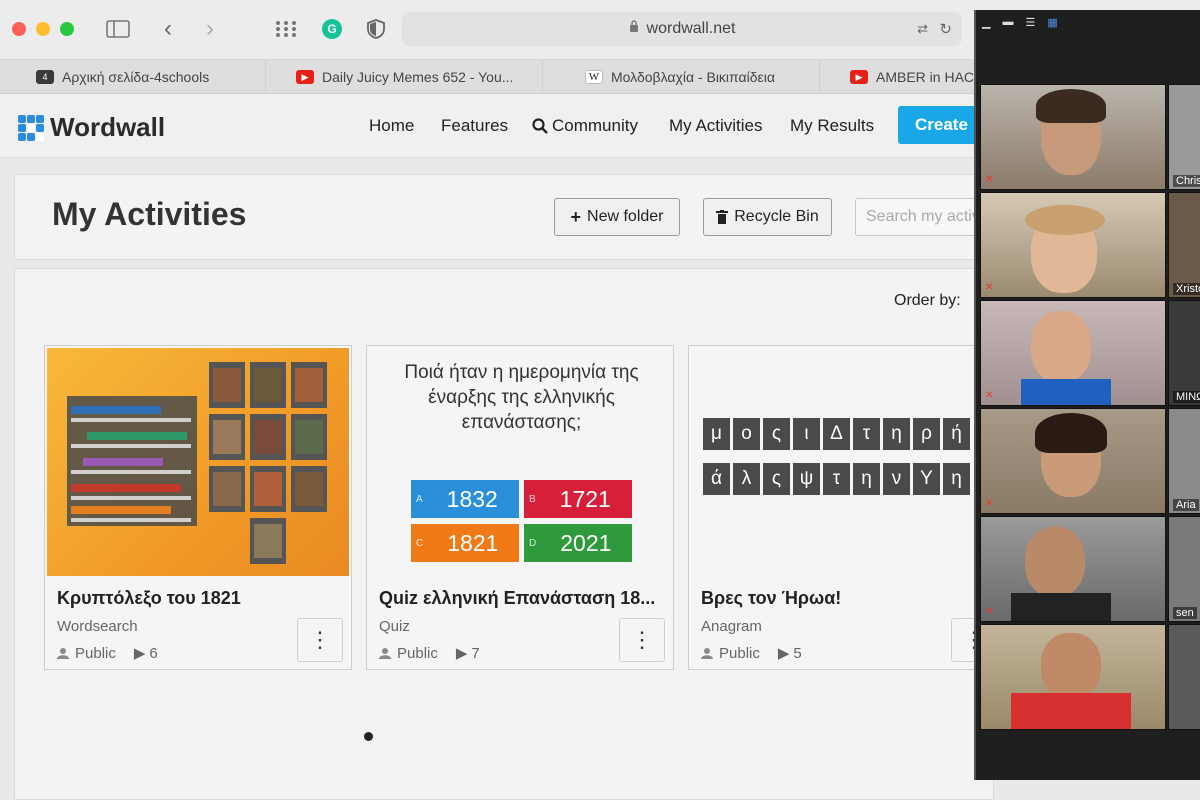 This screenshot has width=1200, height=800. Describe the element at coordinates (776, 216) in the screenshot. I see `recycle-bin-label: Recycle Bin` at that location.